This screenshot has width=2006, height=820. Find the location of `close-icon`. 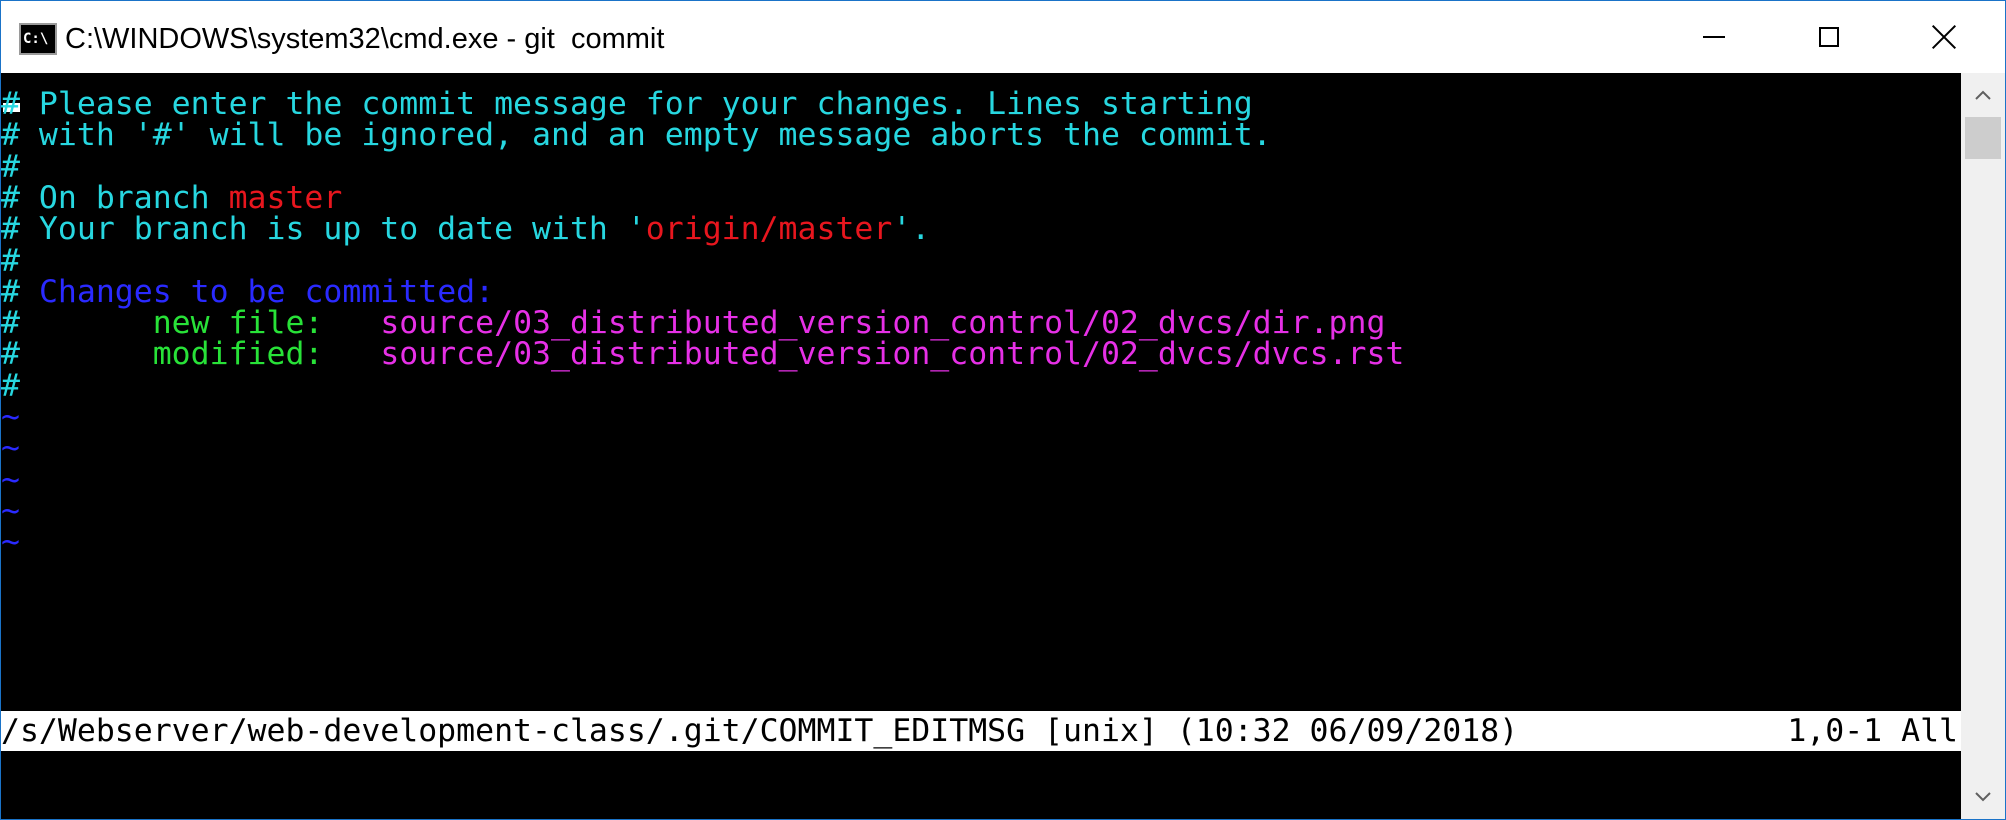

close-icon is located at coordinates (1944, 37).